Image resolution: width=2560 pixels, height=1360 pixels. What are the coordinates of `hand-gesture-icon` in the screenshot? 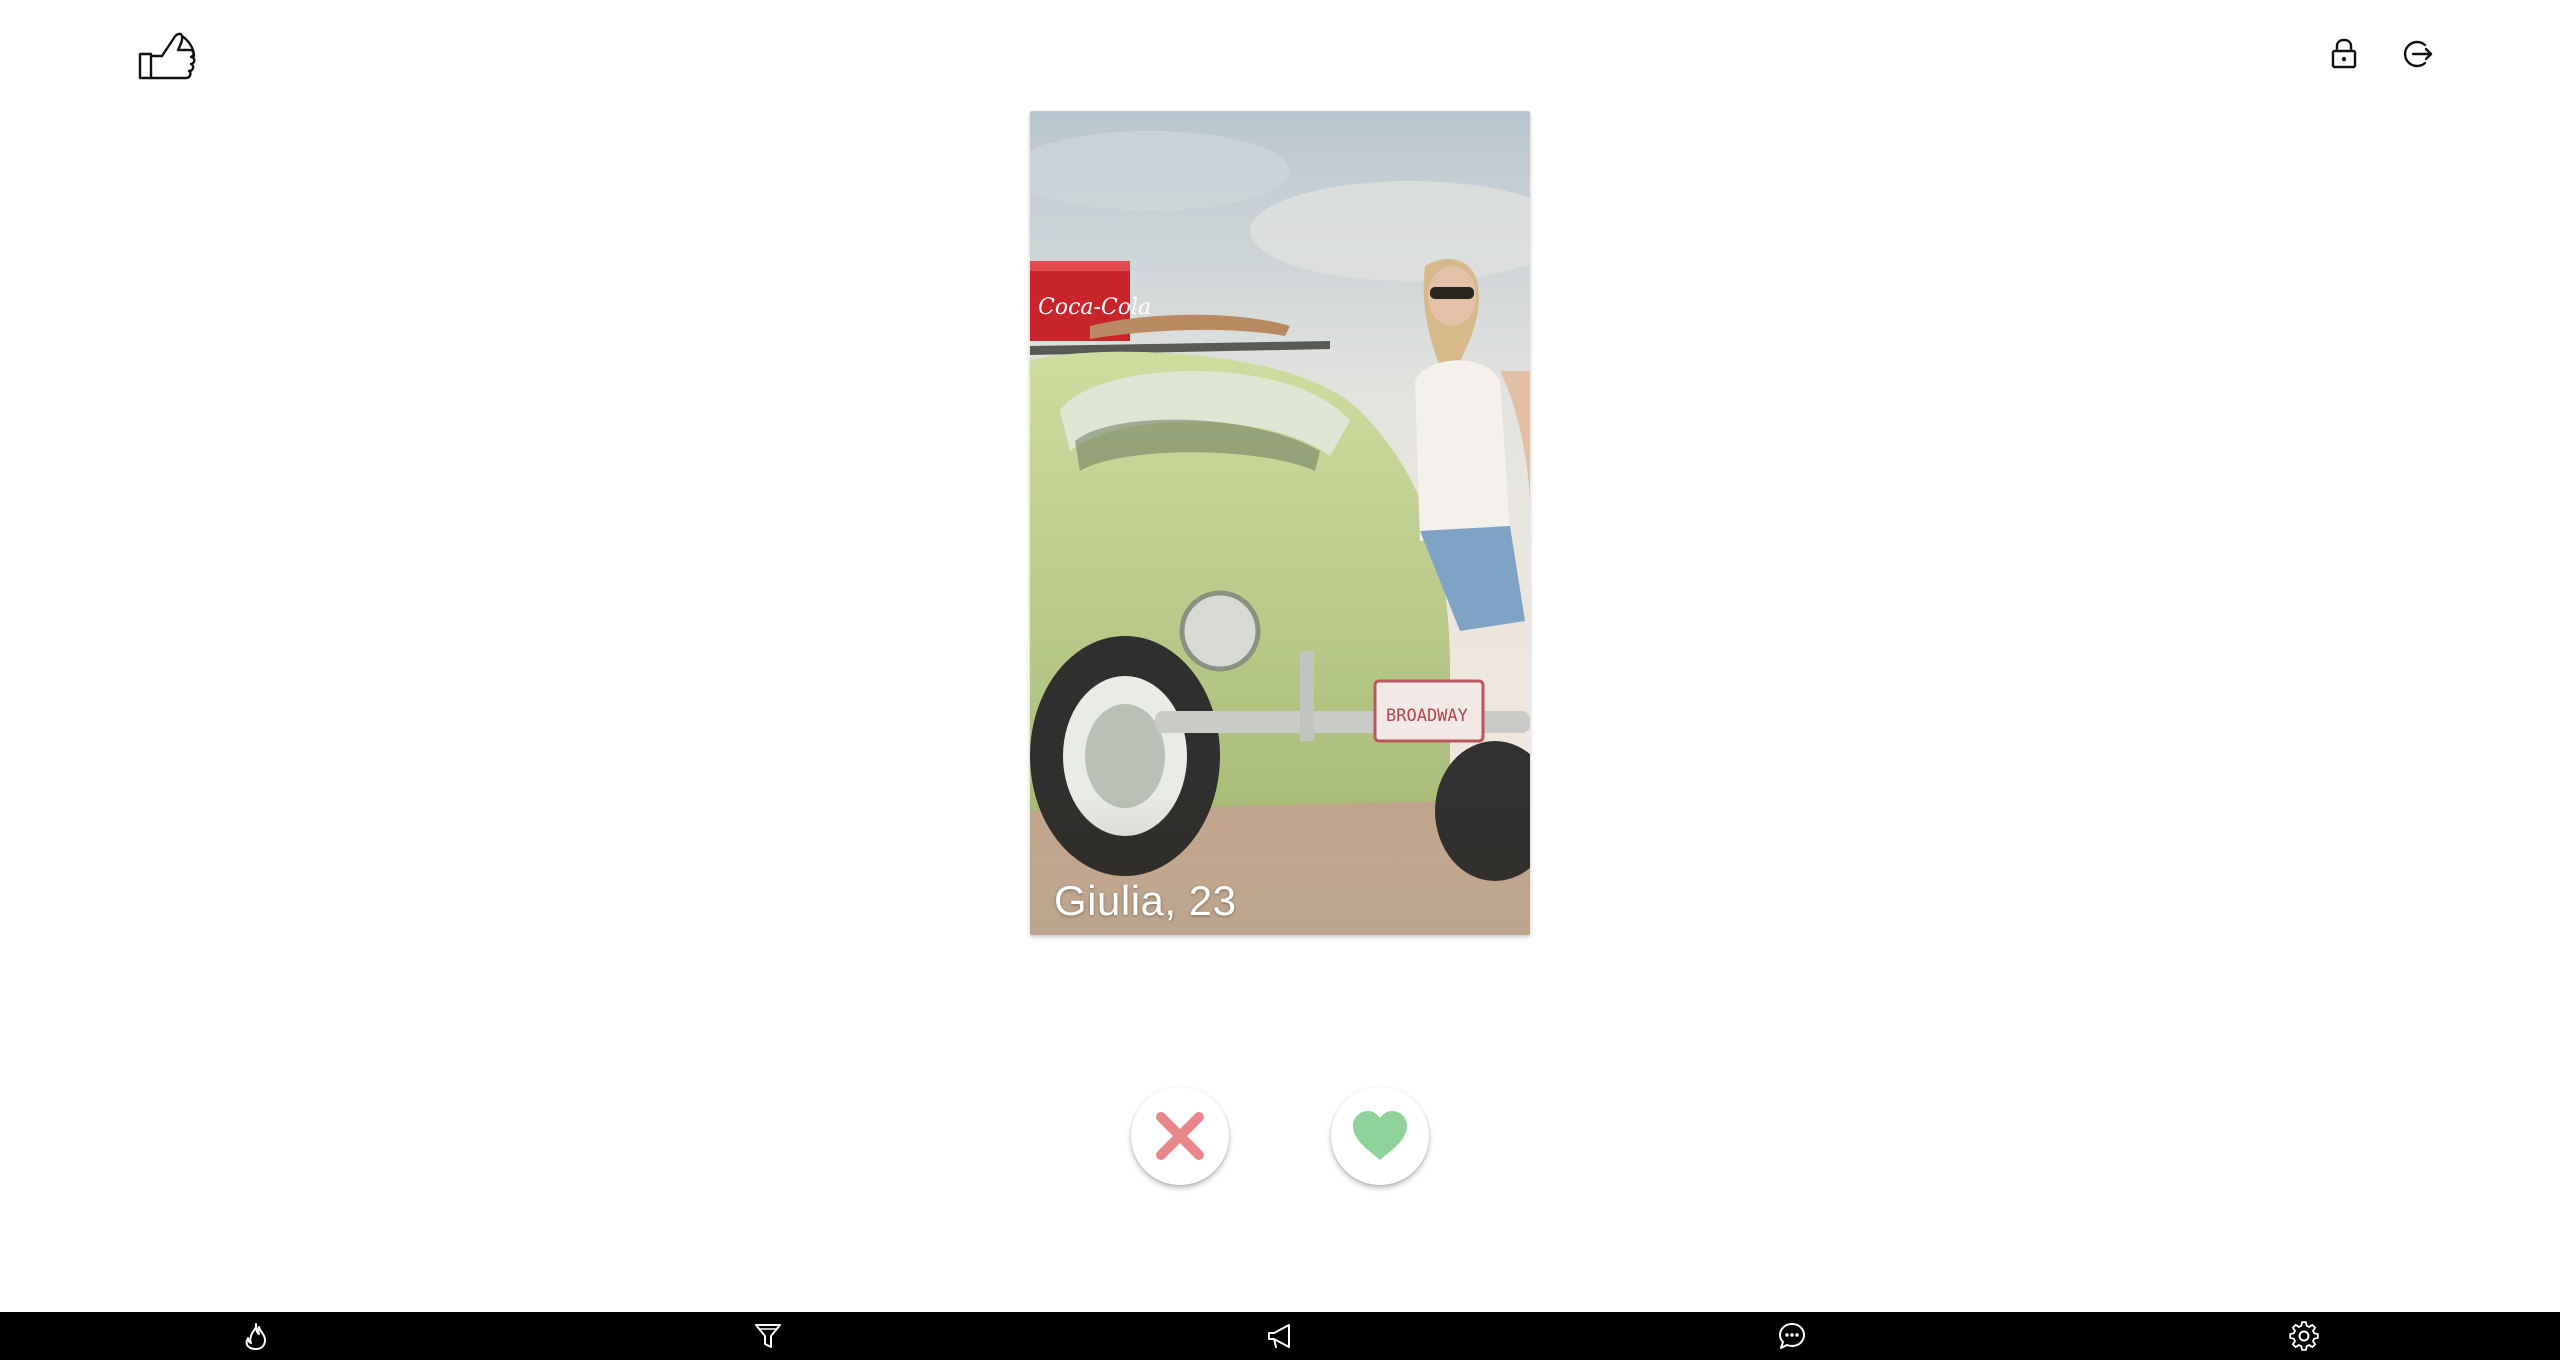 It's located at (167, 56).